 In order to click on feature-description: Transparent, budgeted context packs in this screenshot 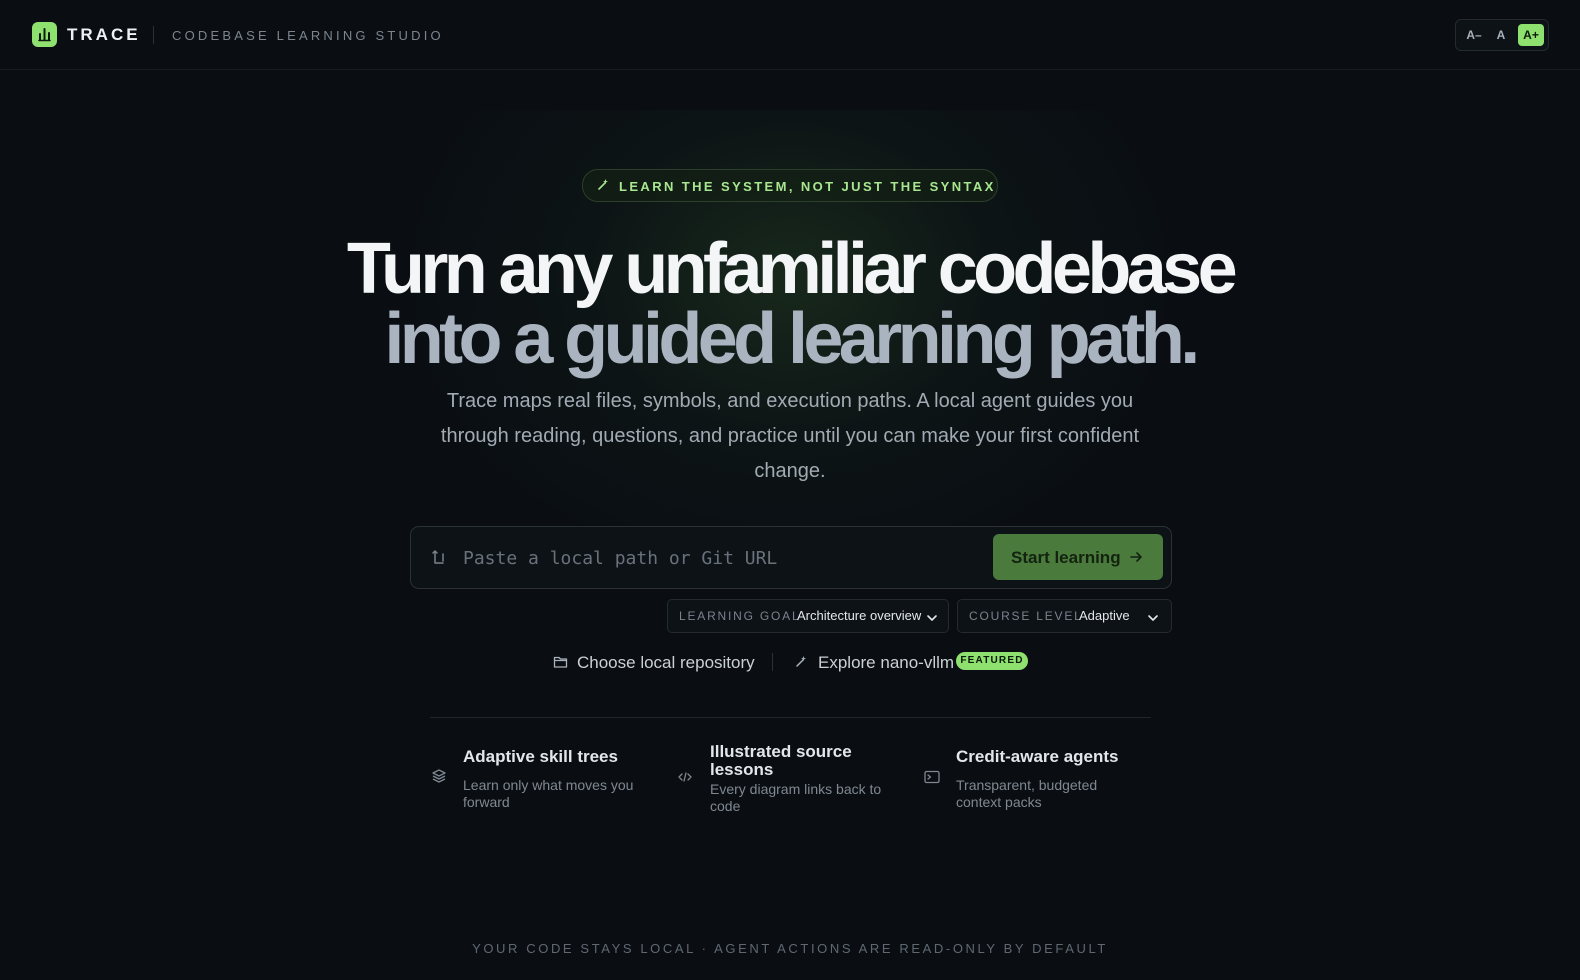, I will do `click(1027, 793)`.